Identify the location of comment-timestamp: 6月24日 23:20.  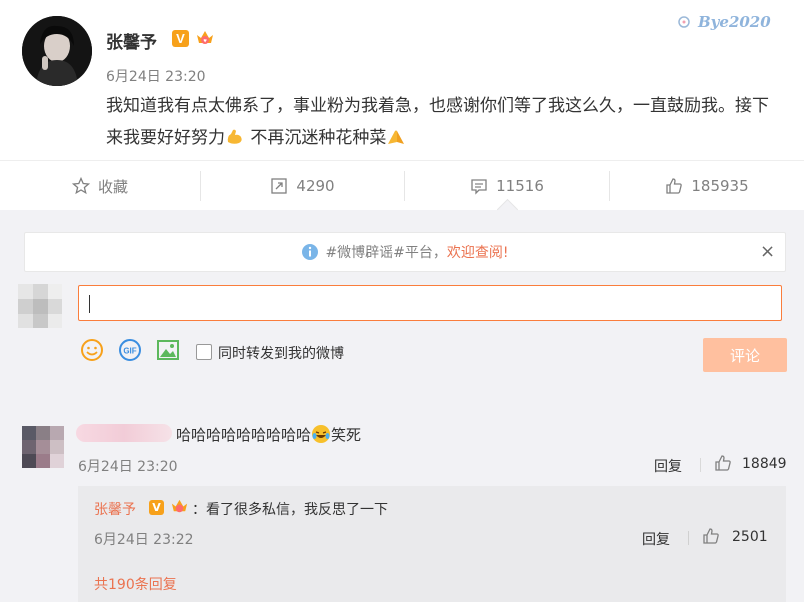
(128, 467).